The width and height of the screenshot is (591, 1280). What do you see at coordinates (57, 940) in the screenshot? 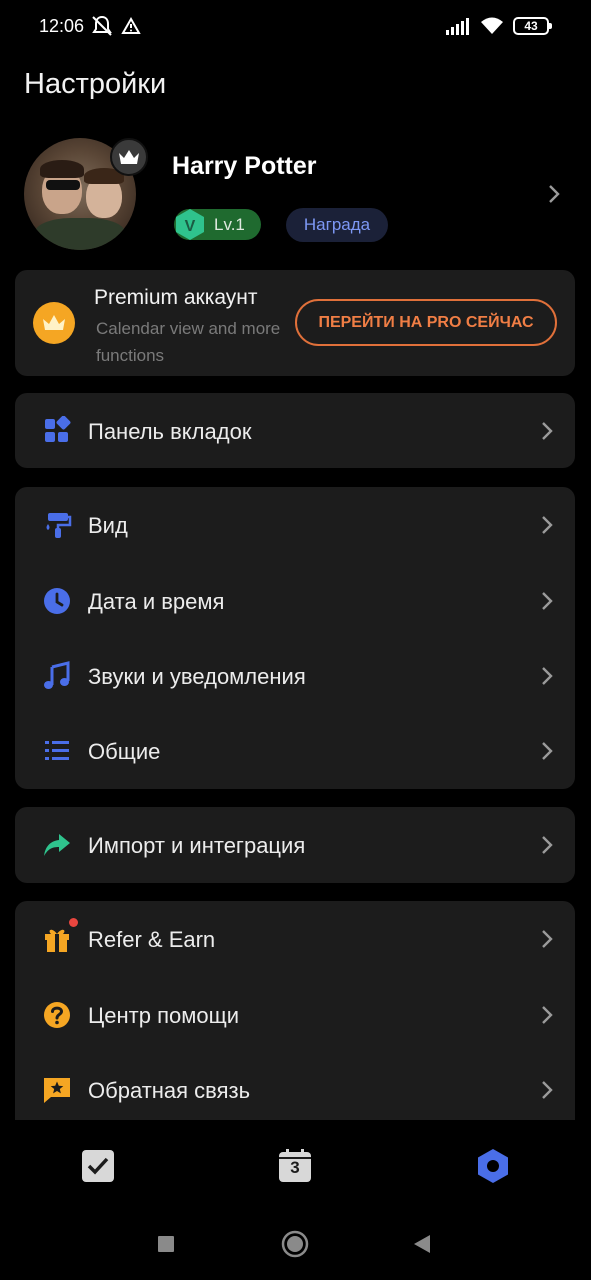
I see `gift-icon` at bounding box center [57, 940].